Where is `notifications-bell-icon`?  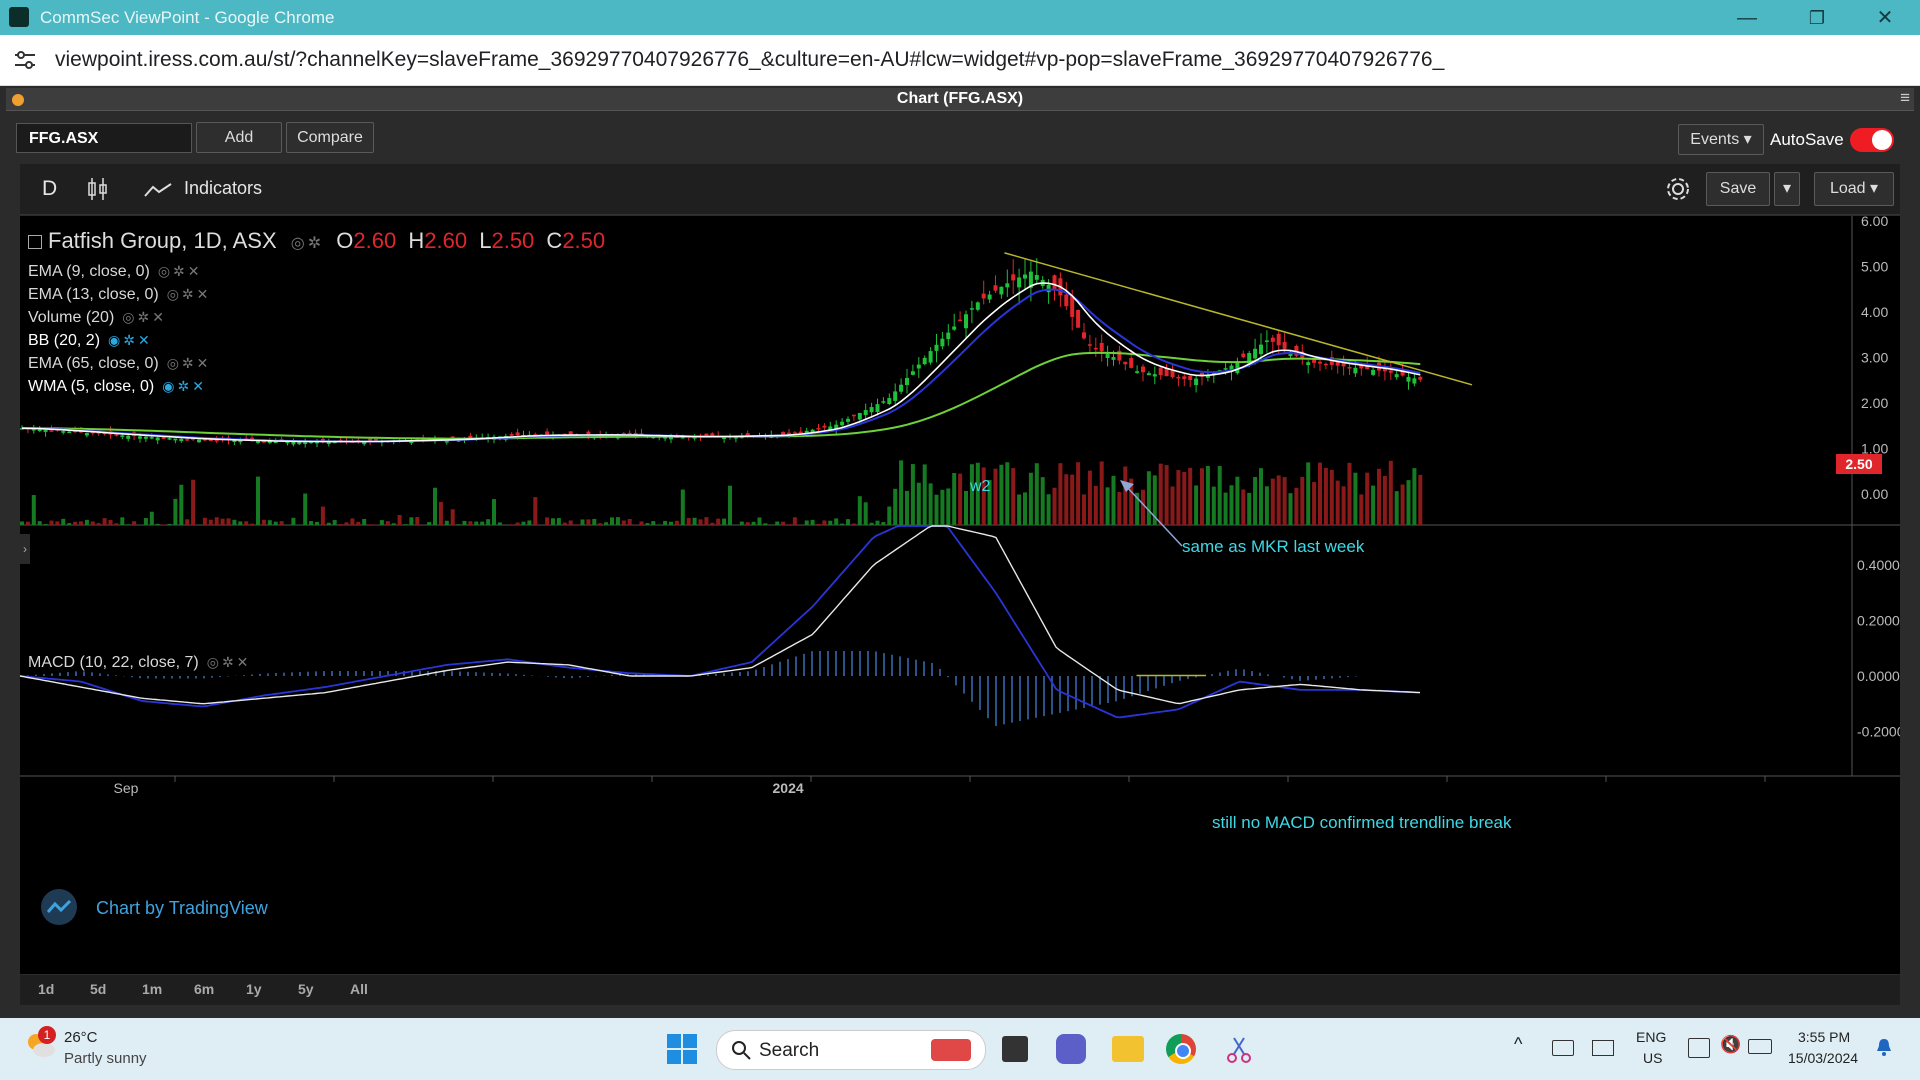 notifications-bell-icon is located at coordinates (1884, 1047).